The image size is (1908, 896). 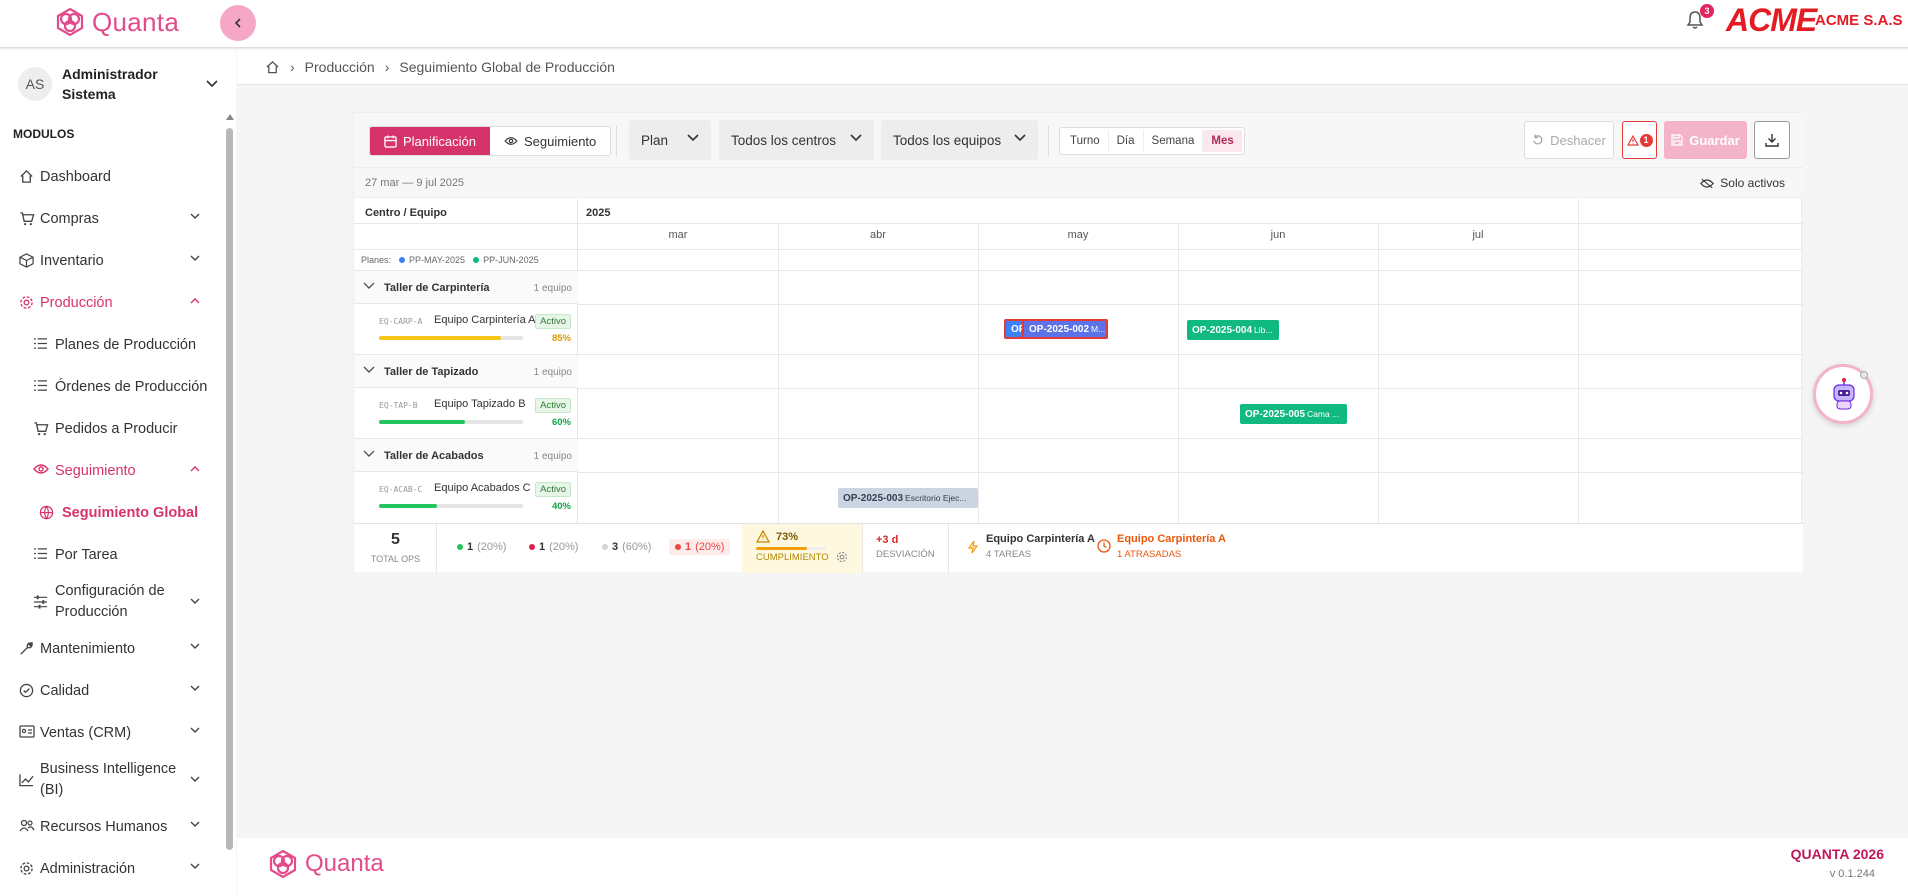 What do you see at coordinates (70, 22) in the screenshot?
I see `quanta-logo-icon` at bounding box center [70, 22].